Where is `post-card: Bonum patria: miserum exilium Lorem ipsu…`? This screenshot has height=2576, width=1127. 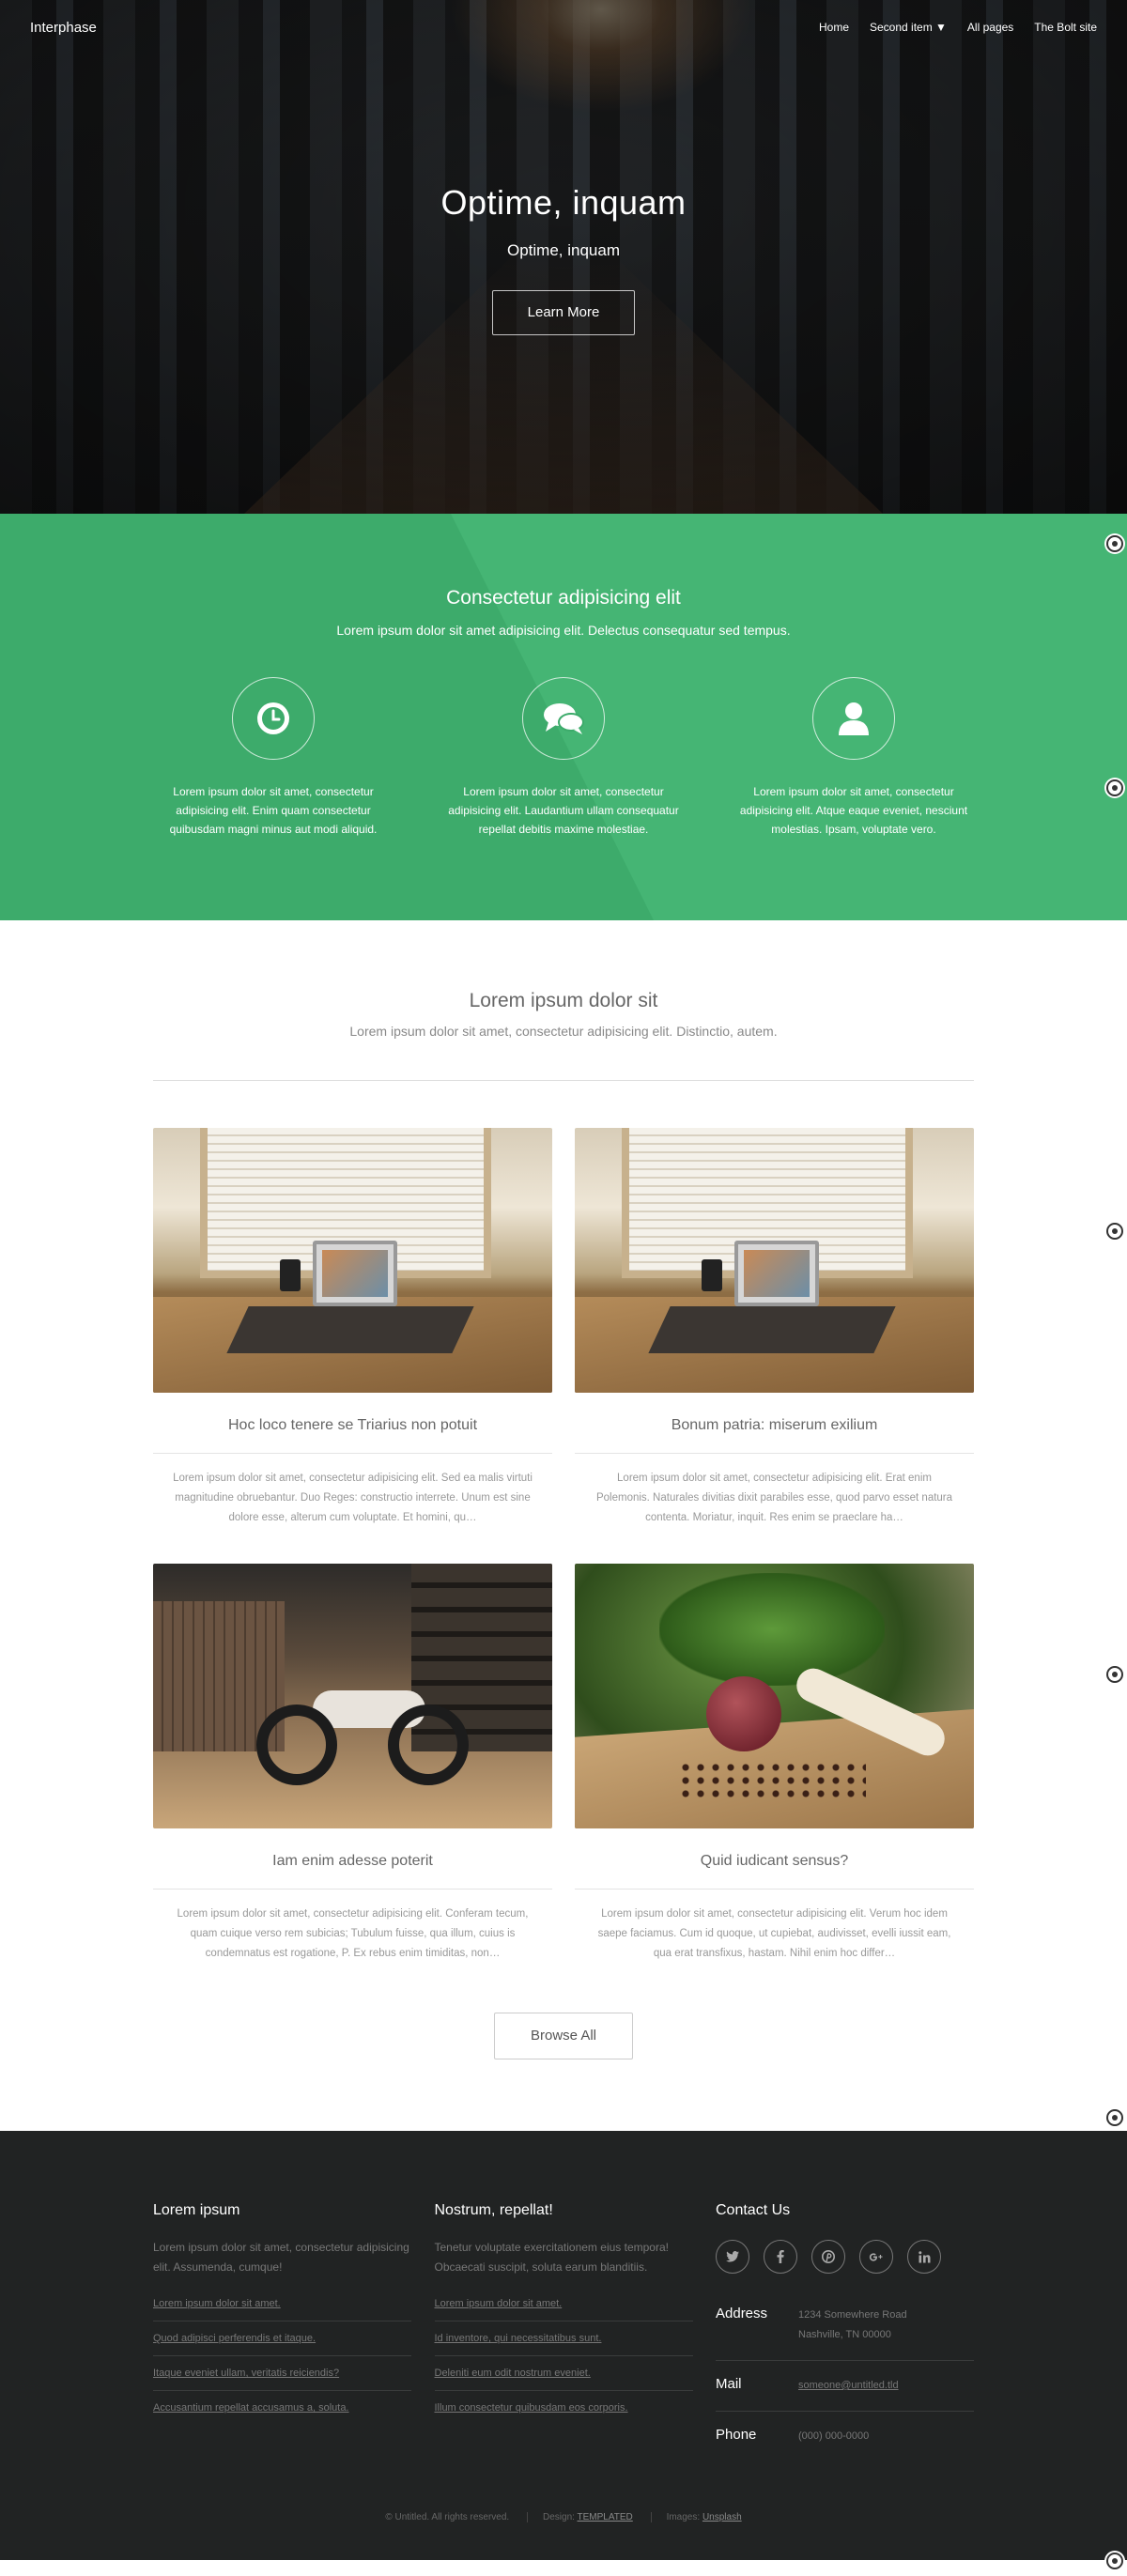
post-card: Bonum patria: miserum exilium Lorem ipsu… is located at coordinates (774, 1328).